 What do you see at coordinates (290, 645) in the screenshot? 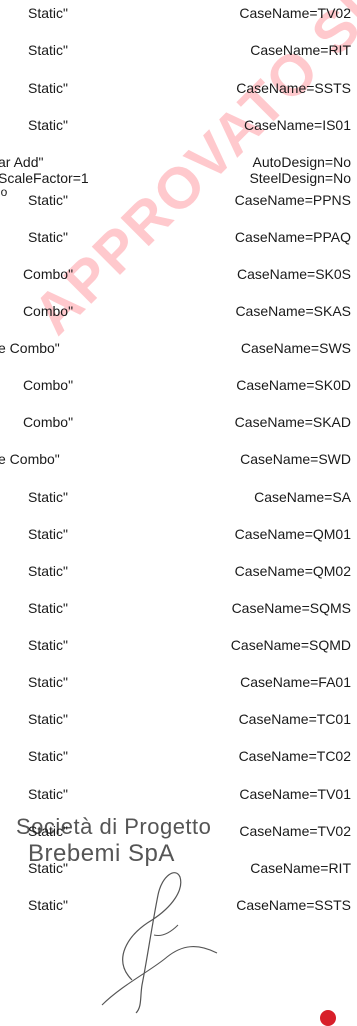
I see `case-name: CaseName=SQMD` at bounding box center [290, 645].